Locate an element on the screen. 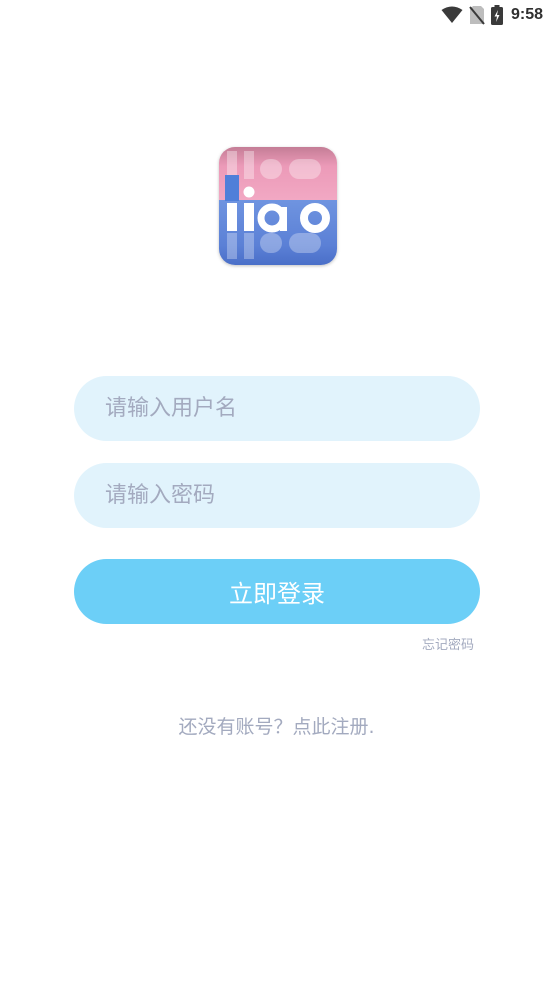  register-link: 还没有账号？点此注册. is located at coordinates (276, 725).